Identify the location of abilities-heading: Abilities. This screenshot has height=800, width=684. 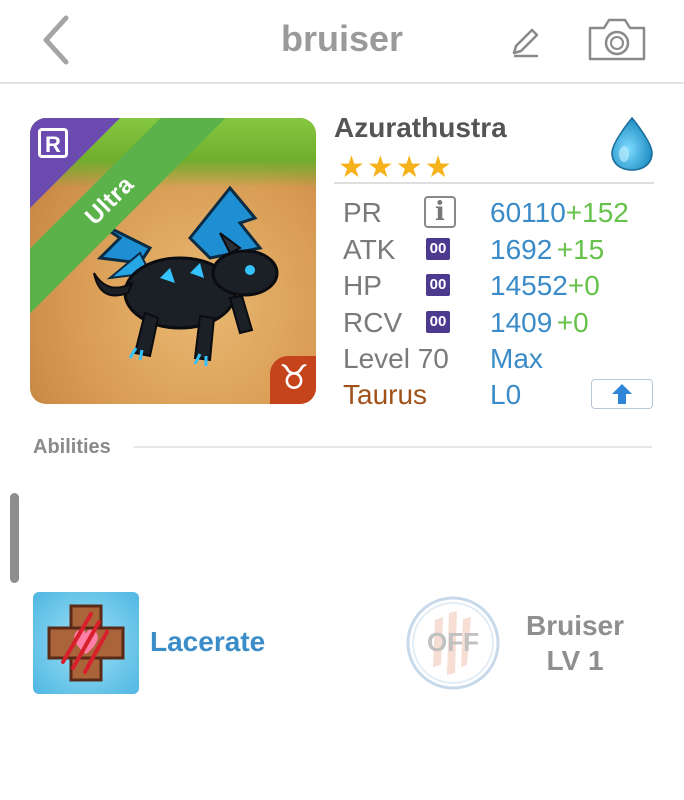
(72, 447).